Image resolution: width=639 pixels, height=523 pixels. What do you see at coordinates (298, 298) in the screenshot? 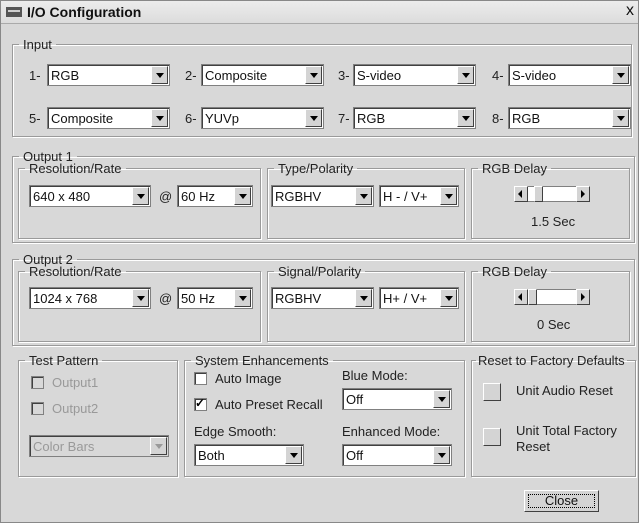
I see `output2-type-value: RGBHV` at bounding box center [298, 298].